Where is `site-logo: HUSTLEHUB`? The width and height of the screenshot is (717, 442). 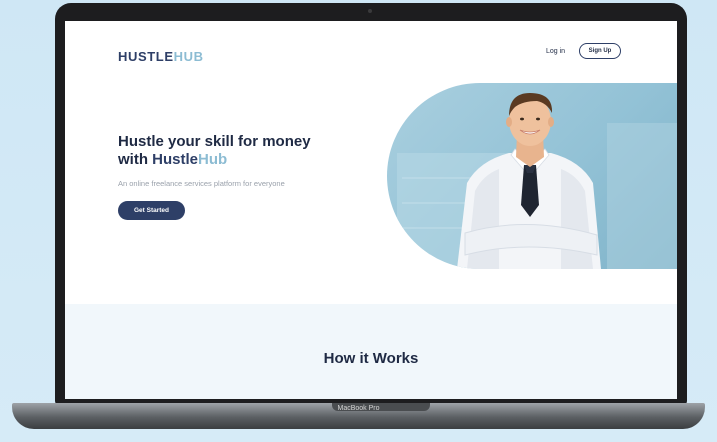
site-logo: HUSTLEHUB is located at coordinates (161, 56).